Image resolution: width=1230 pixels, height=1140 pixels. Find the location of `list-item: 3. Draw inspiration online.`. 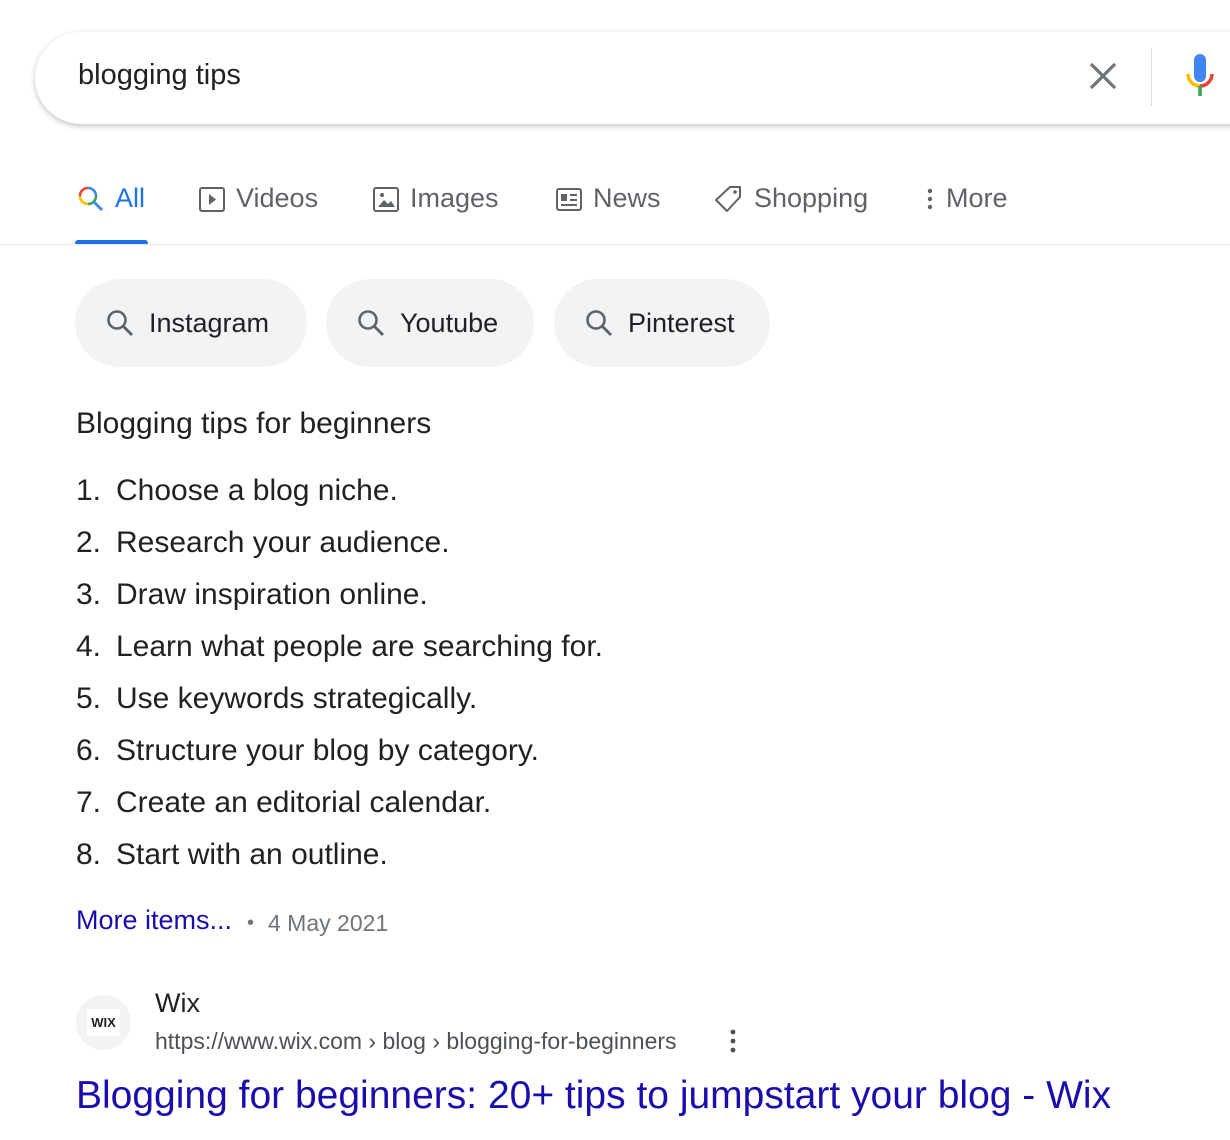

list-item: 3. Draw inspiration online. is located at coordinates (252, 595).